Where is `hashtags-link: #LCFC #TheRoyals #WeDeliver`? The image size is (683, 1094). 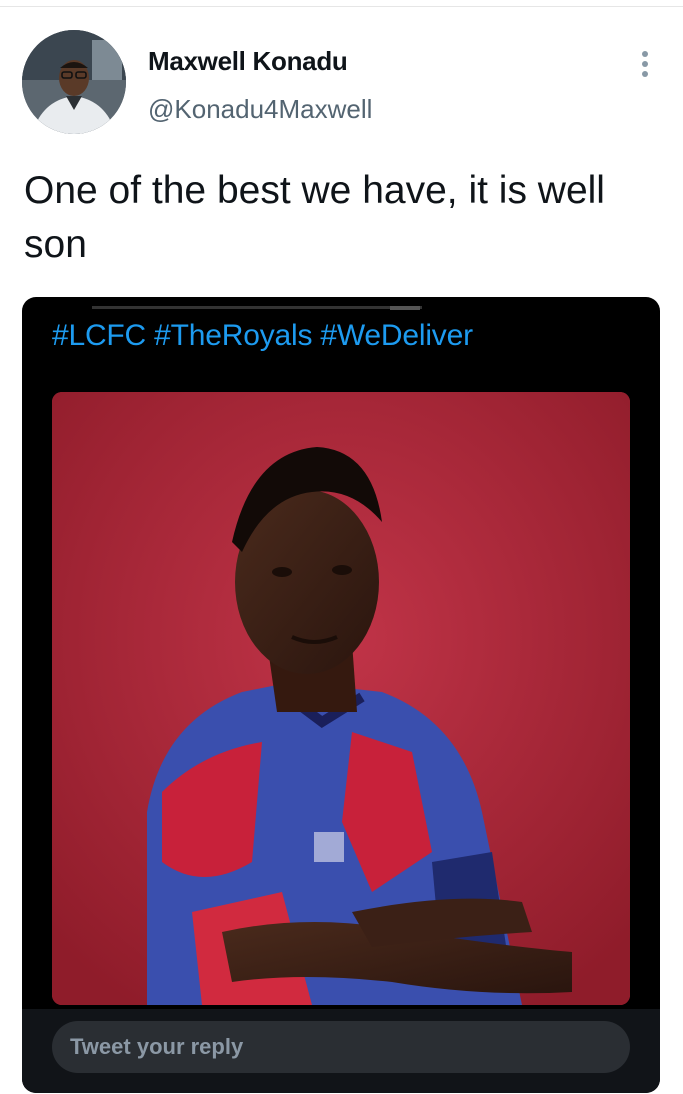
hashtags-link: #LCFC #TheRoyals #WeDeliver is located at coordinates (262, 336).